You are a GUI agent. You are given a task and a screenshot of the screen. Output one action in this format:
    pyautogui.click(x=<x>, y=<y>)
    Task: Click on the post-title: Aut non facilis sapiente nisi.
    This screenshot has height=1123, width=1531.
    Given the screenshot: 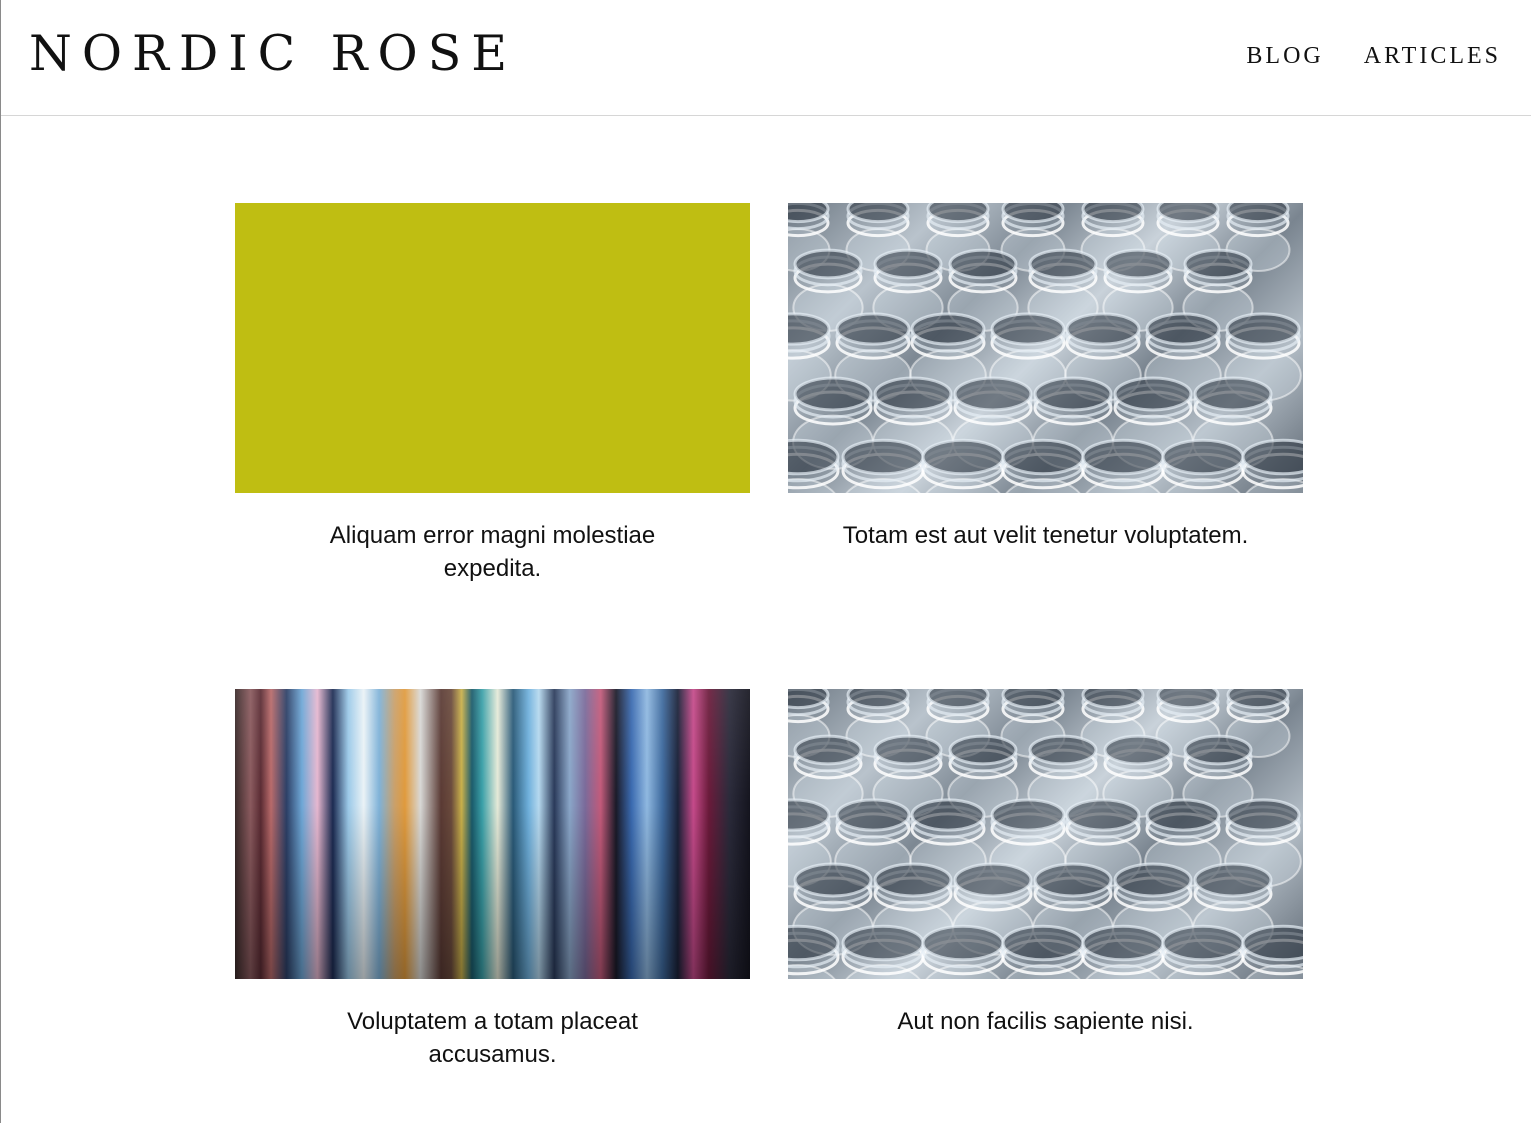 What is the action you would take?
    pyautogui.click(x=1046, y=1021)
    